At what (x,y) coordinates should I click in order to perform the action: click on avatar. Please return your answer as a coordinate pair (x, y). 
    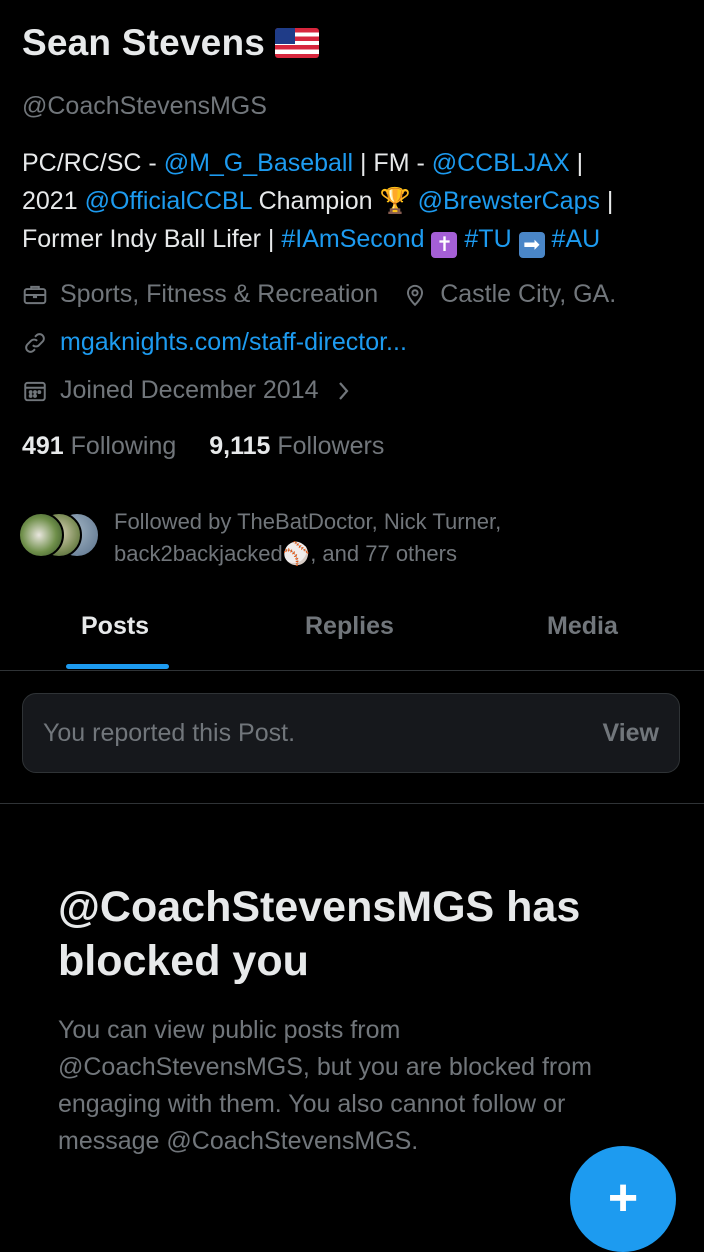
    Looking at the image, I should click on (41, 535).